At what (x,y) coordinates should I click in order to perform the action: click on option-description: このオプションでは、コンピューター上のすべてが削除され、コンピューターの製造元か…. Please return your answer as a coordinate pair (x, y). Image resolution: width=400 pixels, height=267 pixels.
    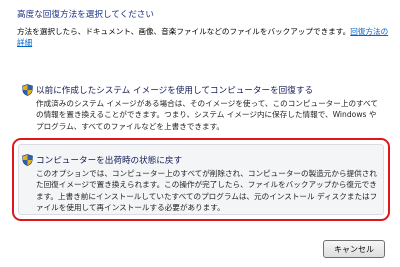
    Looking at the image, I should click on (207, 190).